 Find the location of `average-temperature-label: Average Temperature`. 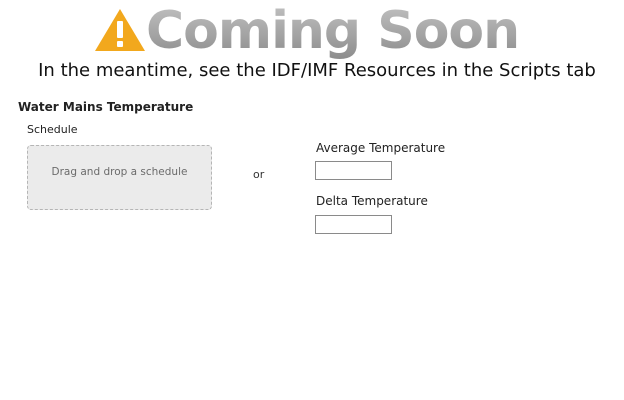

average-temperature-label: Average Temperature is located at coordinates (381, 148).